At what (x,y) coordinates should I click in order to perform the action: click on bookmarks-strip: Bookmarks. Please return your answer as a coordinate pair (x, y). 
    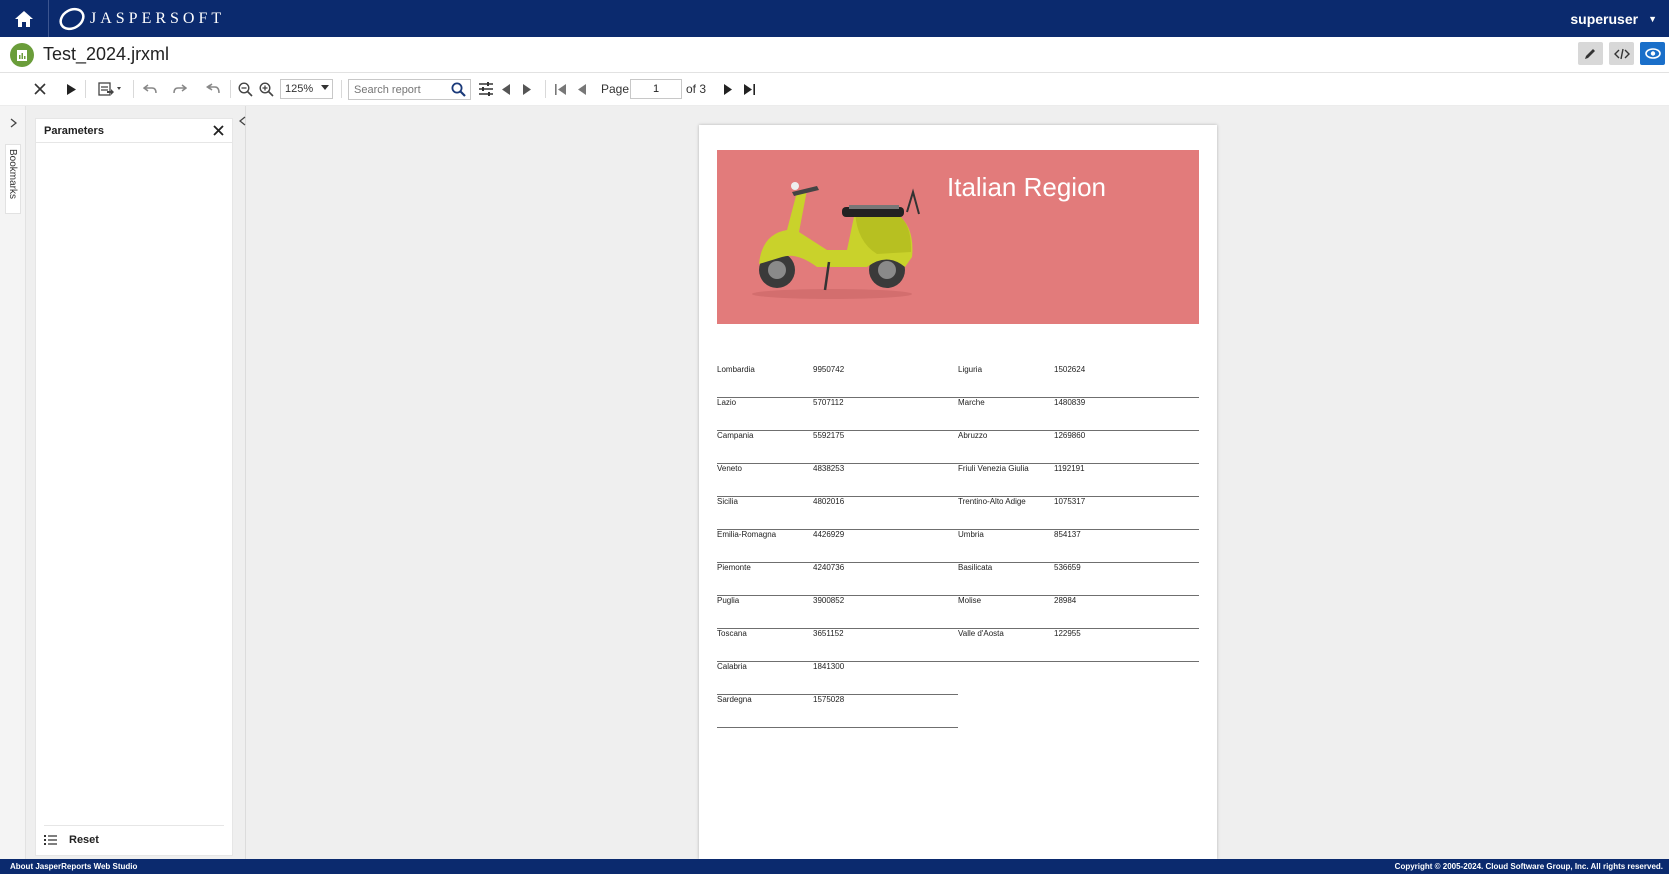
    Looking at the image, I should click on (13, 482).